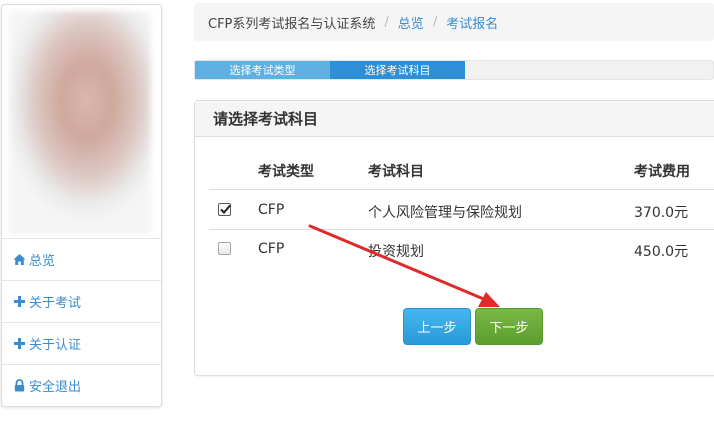 Image resolution: width=714 pixels, height=438 pixels. I want to click on sidebar-item-label: 总览, so click(42, 261).